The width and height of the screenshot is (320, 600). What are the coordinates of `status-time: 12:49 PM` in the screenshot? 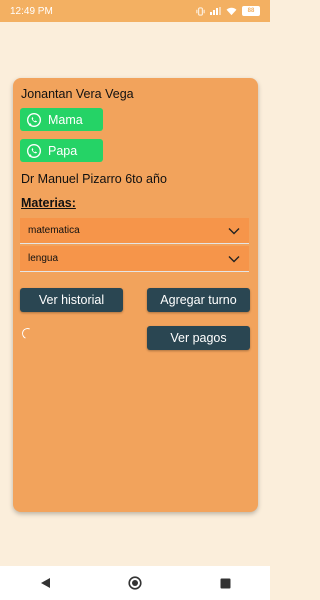 It's located at (31, 11).